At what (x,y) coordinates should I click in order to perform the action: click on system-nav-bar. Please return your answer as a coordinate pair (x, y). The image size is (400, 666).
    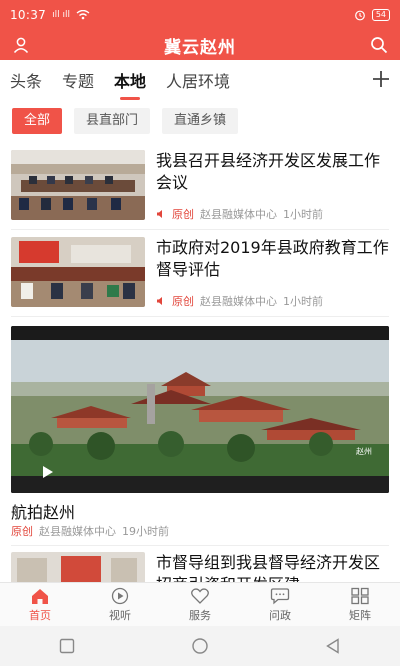
    Looking at the image, I should click on (200, 646).